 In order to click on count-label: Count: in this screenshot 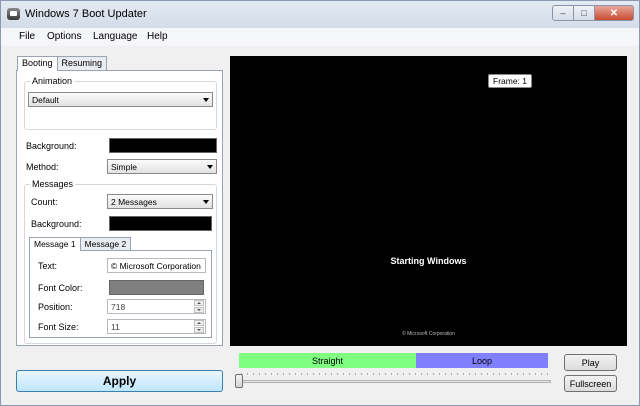, I will do `click(44, 202)`.